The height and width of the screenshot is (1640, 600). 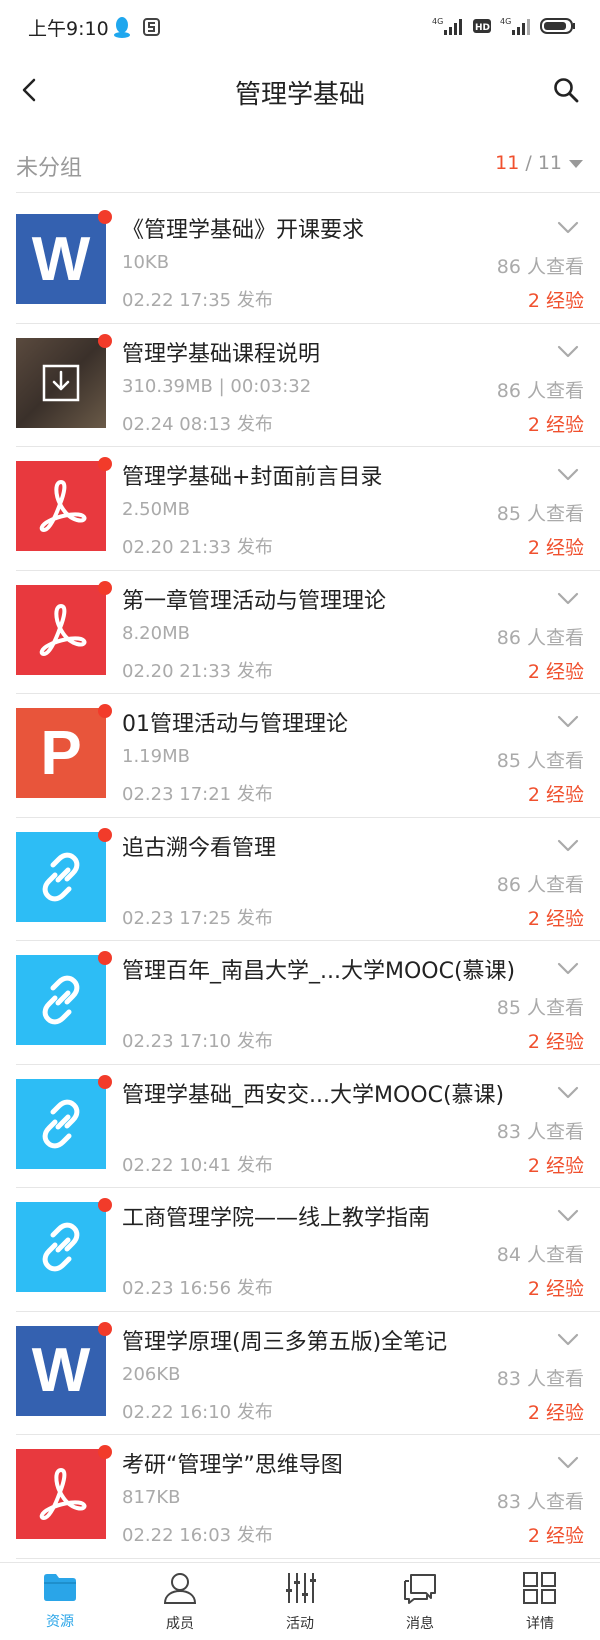 I want to click on item-date: 02.22 10:41 发布, so click(x=197, y=1165).